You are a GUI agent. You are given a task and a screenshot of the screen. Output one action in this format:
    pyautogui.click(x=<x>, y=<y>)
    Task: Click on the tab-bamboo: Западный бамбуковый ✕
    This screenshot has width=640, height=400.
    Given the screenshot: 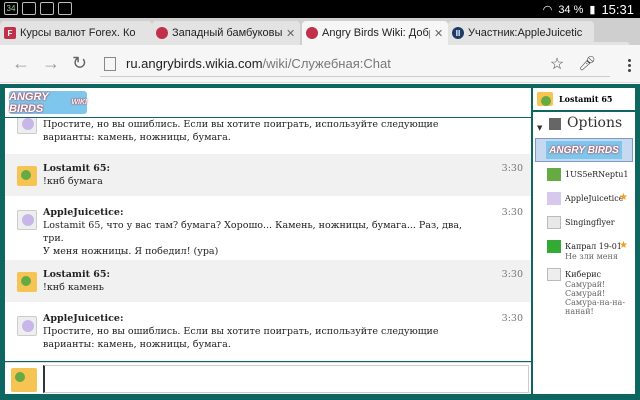 What is the action you would take?
    pyautogui.click(x=226, y=33)
    